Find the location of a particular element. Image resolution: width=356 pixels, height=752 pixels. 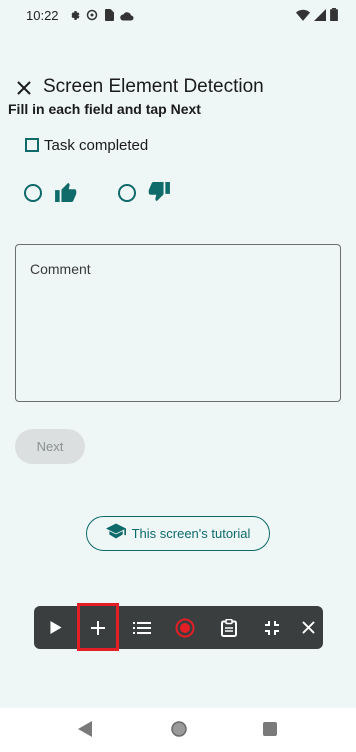

toolbar-close-icon is located at coordinates (308, 627).